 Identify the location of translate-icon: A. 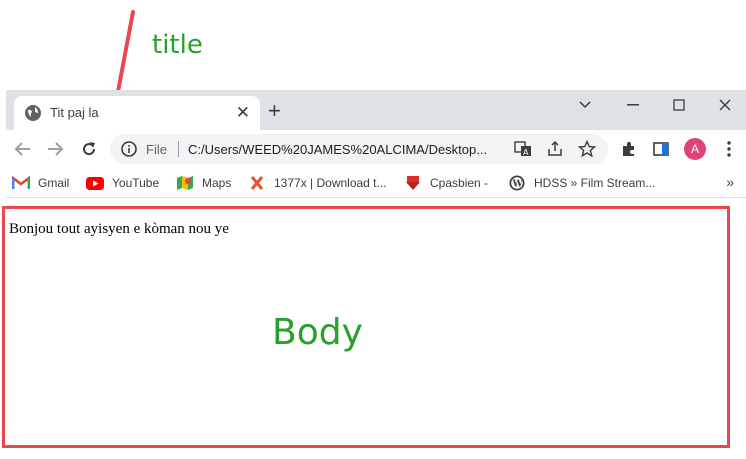
(523, 149).